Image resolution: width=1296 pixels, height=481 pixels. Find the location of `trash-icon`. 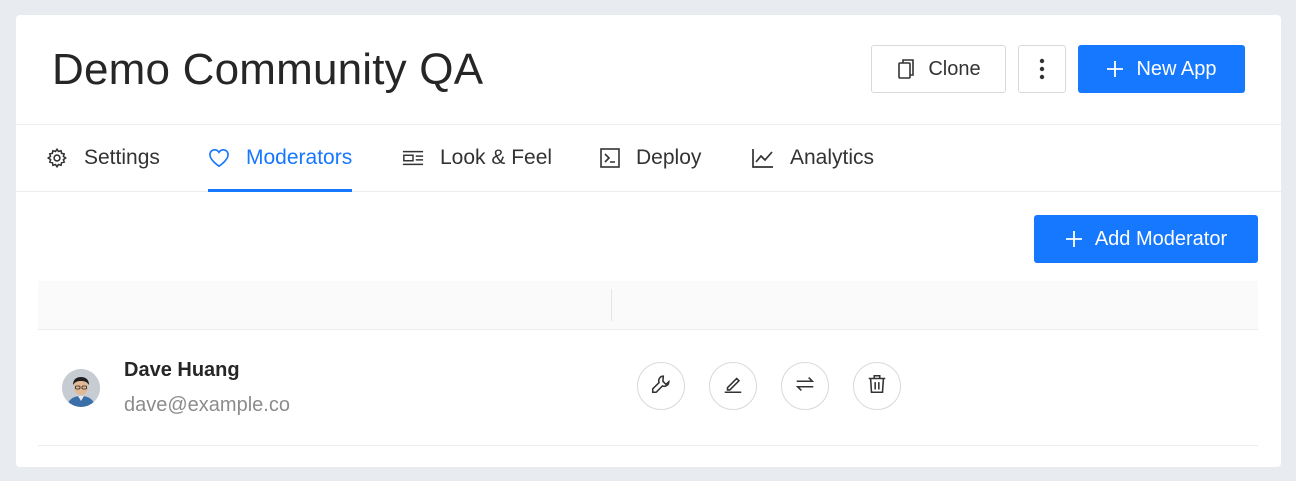

trash-icon is located at coordinates (877, 386).